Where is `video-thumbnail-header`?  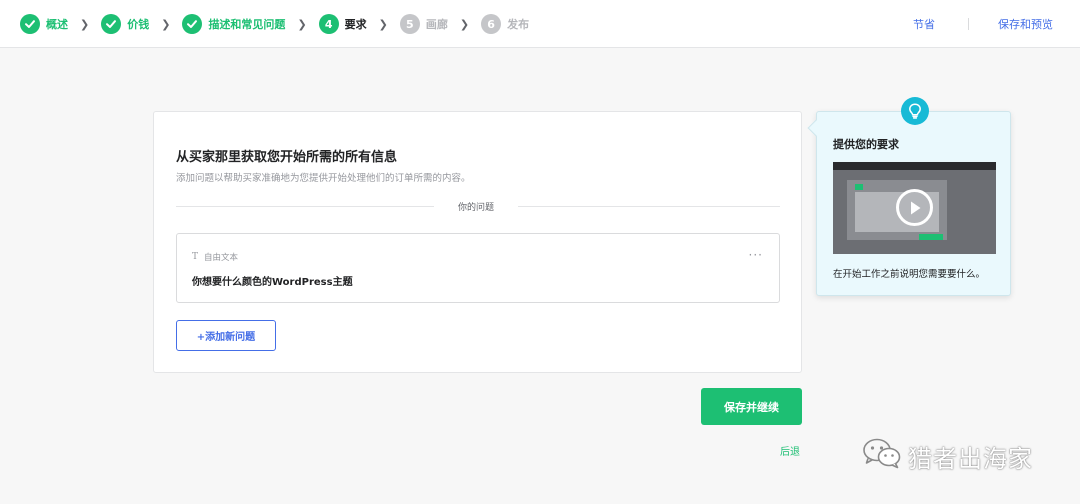 video-thumbnail-header is located at coordinates (914, 166).